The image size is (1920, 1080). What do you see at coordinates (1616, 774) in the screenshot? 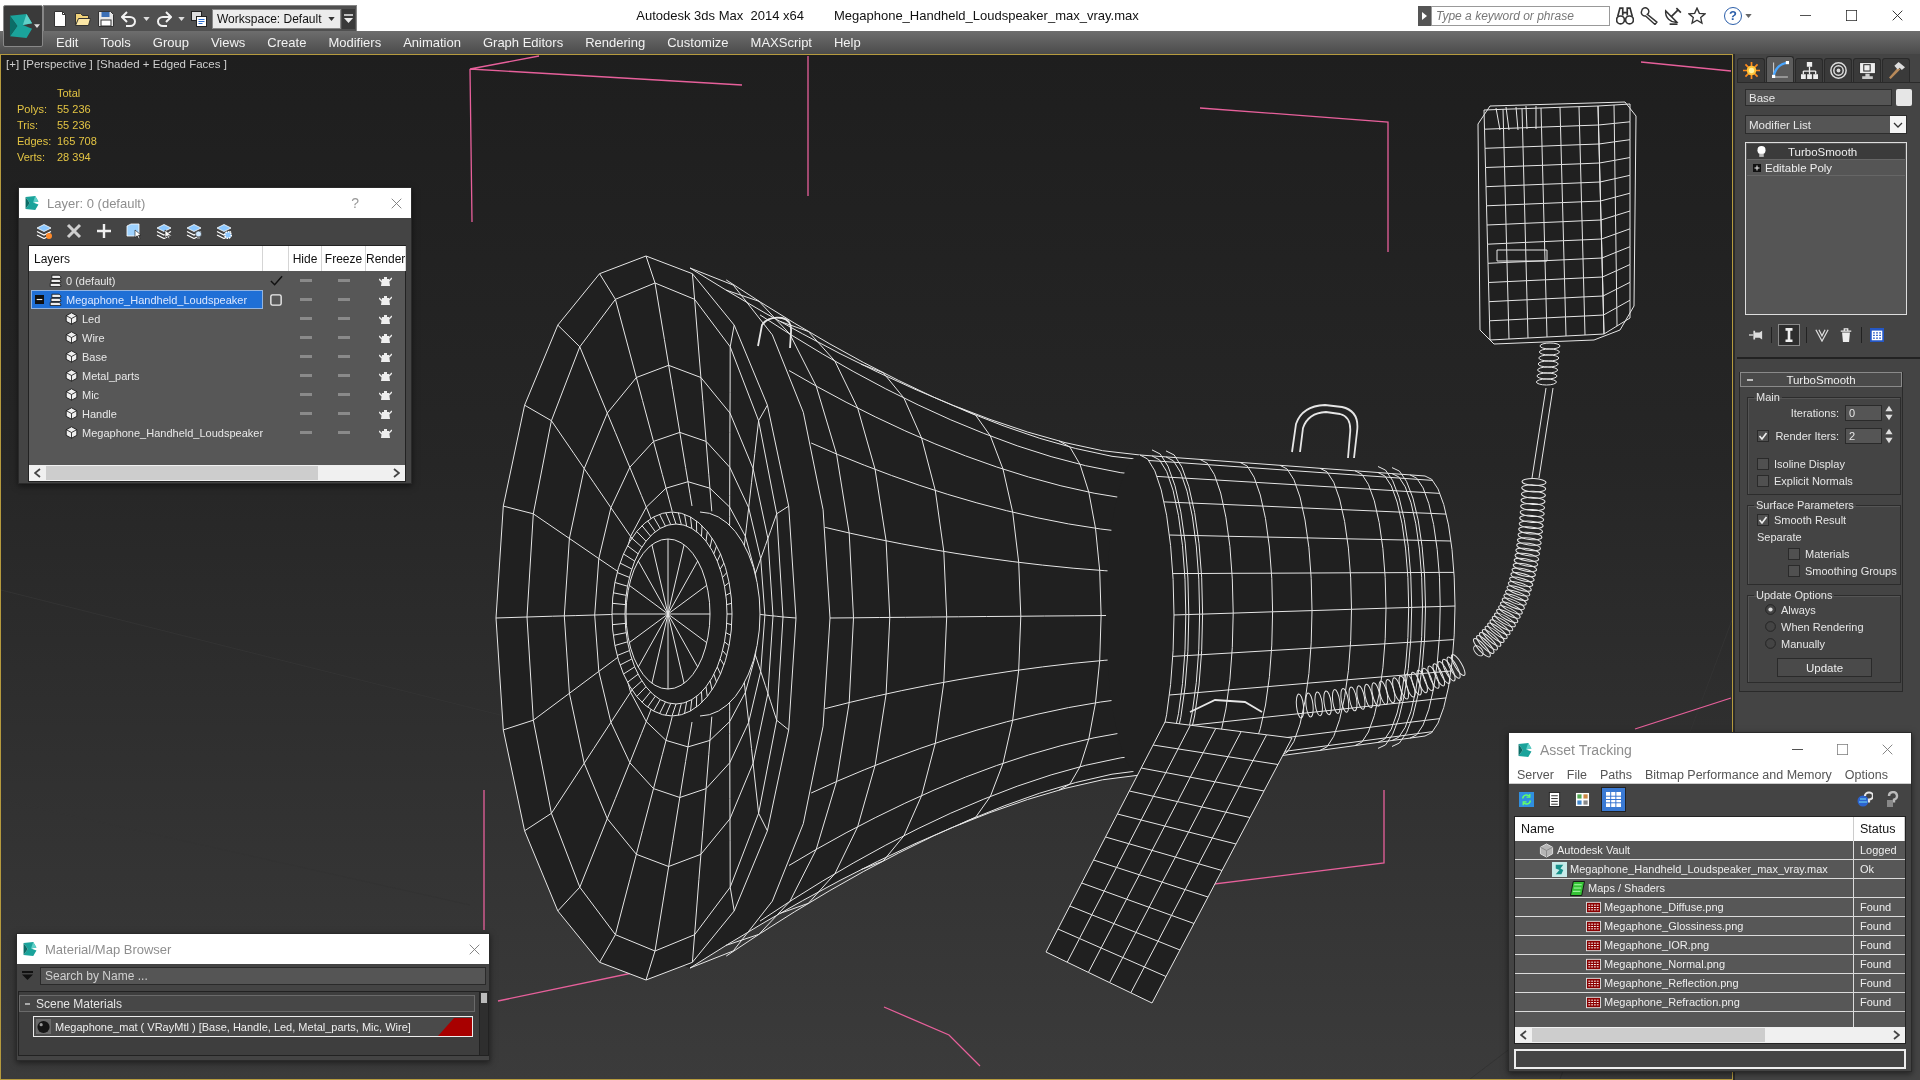
I see `menu-item: Paths` at bounding box center [1616, 774].